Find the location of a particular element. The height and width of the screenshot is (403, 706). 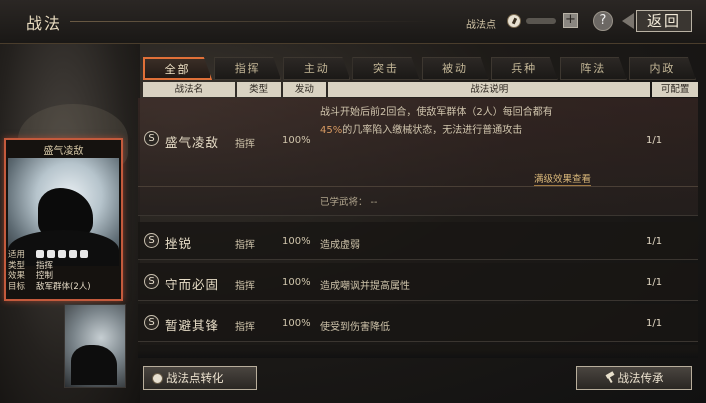

tab-formation: 阵法 is located at coordinates (593, 68).